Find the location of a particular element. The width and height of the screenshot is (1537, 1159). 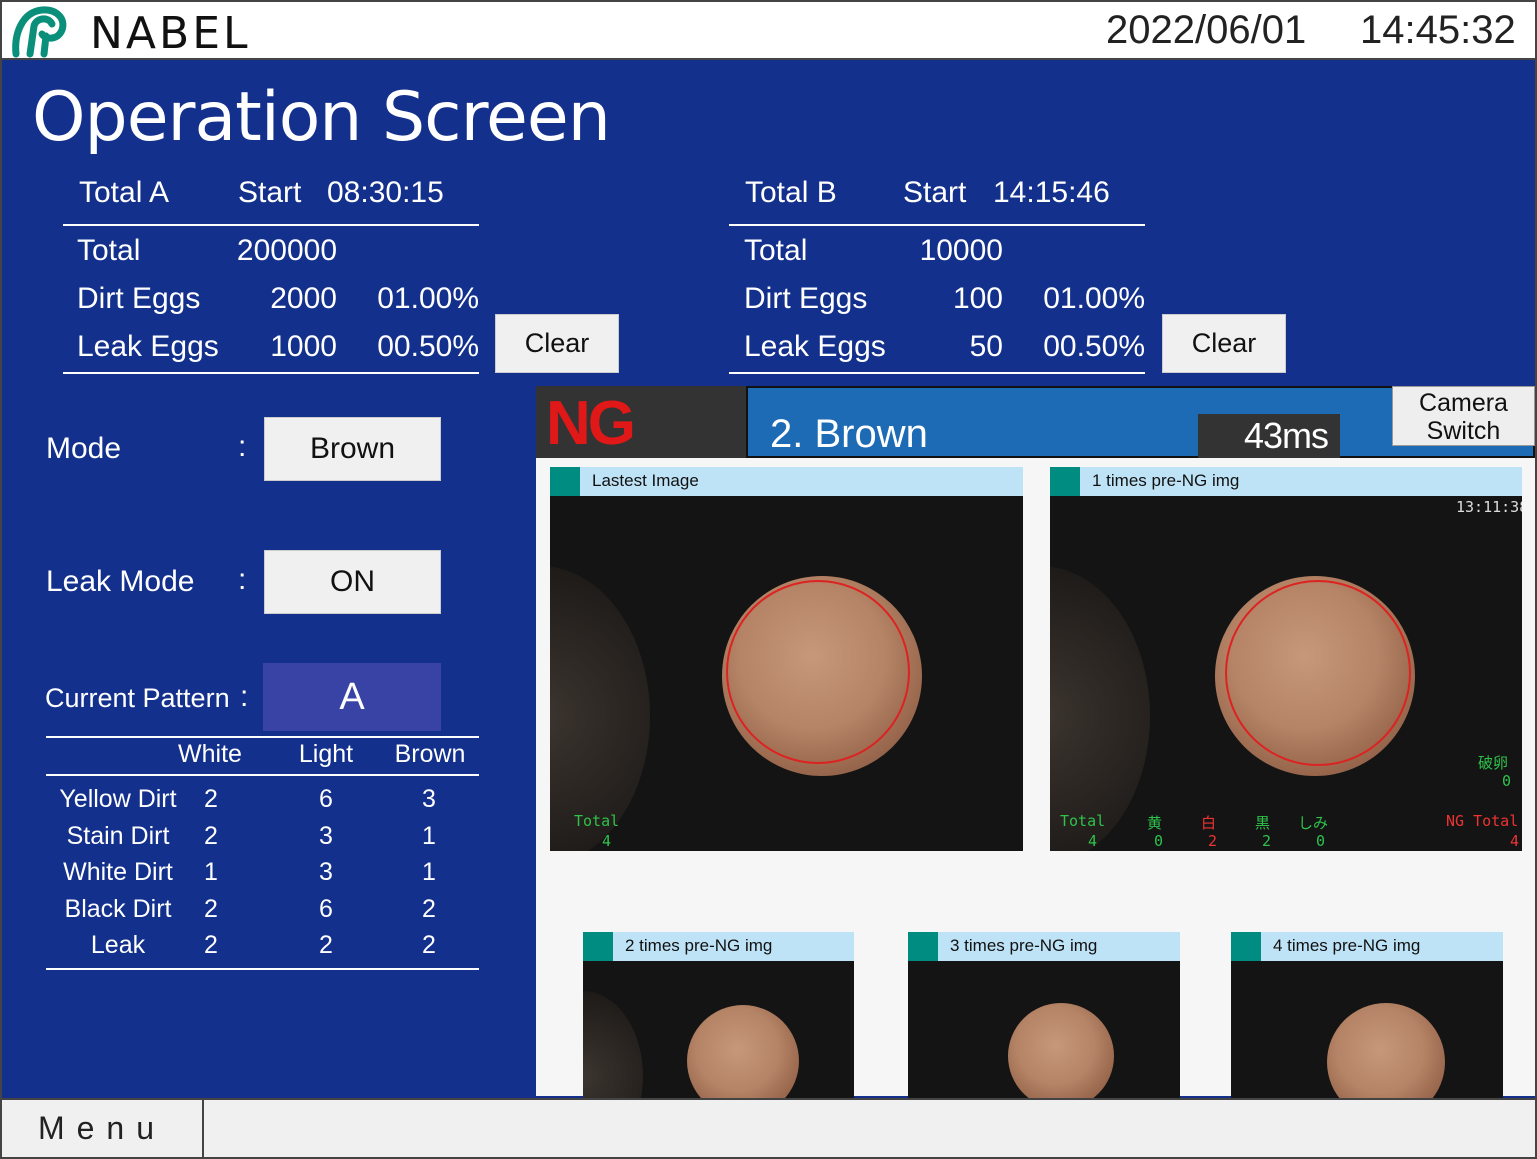

nabel-logo-icon is located at coordinates (39, 32).